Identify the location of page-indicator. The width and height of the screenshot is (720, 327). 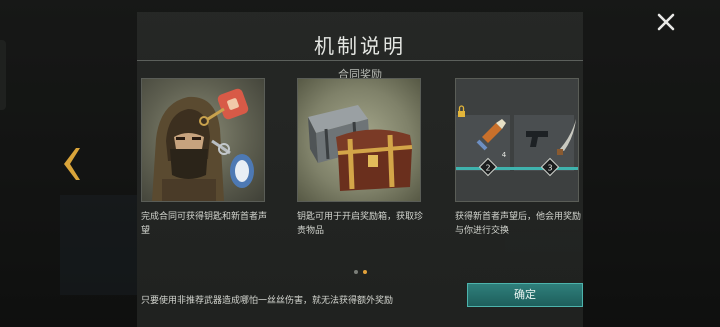
(360, 273).